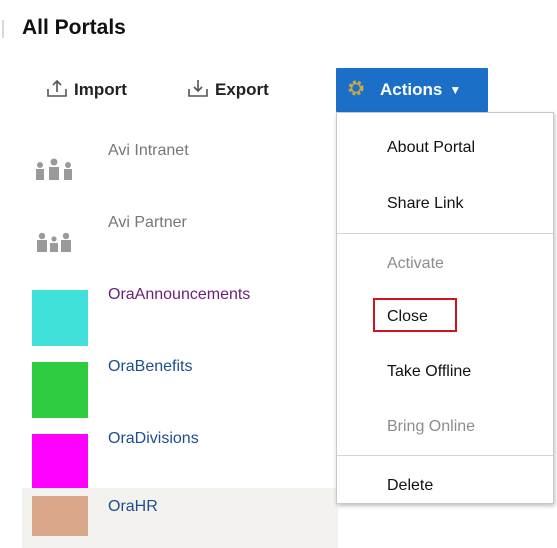 The width and height of the screenshot is (557, 548). I want to click on actions-button: Actions ▼, so click(412, 90).